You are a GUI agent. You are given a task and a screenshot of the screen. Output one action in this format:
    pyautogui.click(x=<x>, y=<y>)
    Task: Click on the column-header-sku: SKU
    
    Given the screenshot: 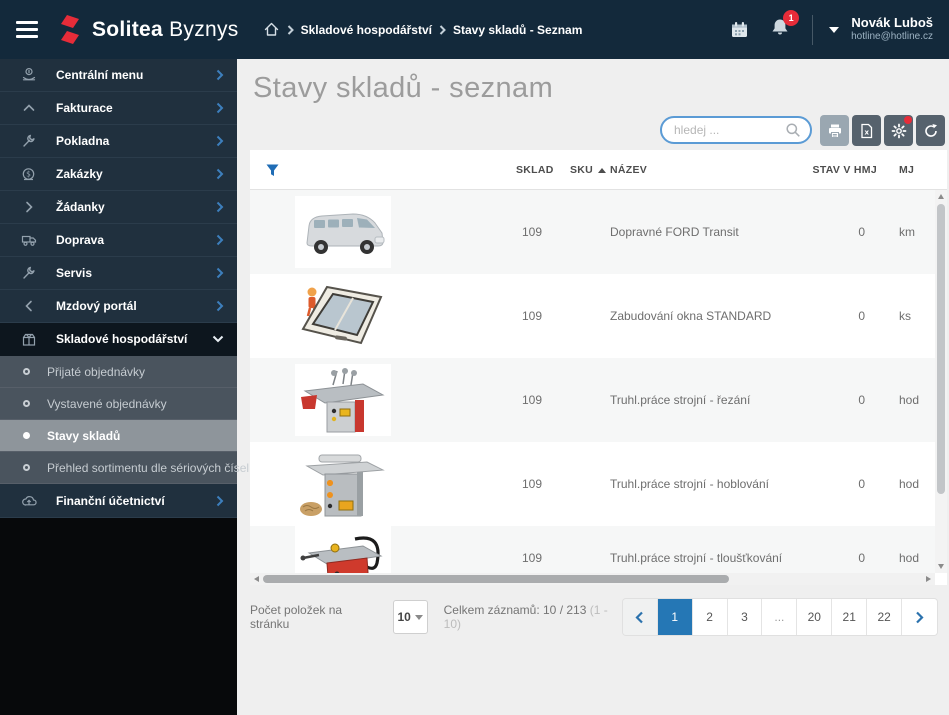 What is the action you would take?
    pyautogui.click(x=588, y=170)
    